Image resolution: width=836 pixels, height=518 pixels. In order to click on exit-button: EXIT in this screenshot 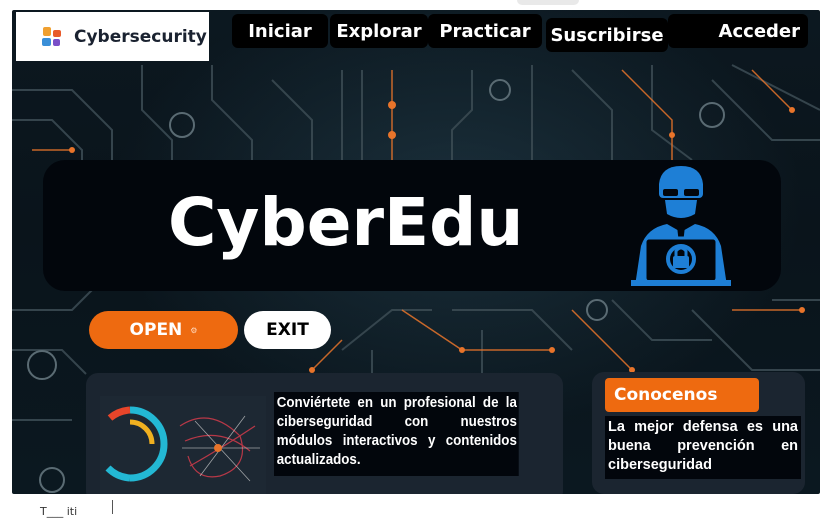, I will do `click(287, 330)`.